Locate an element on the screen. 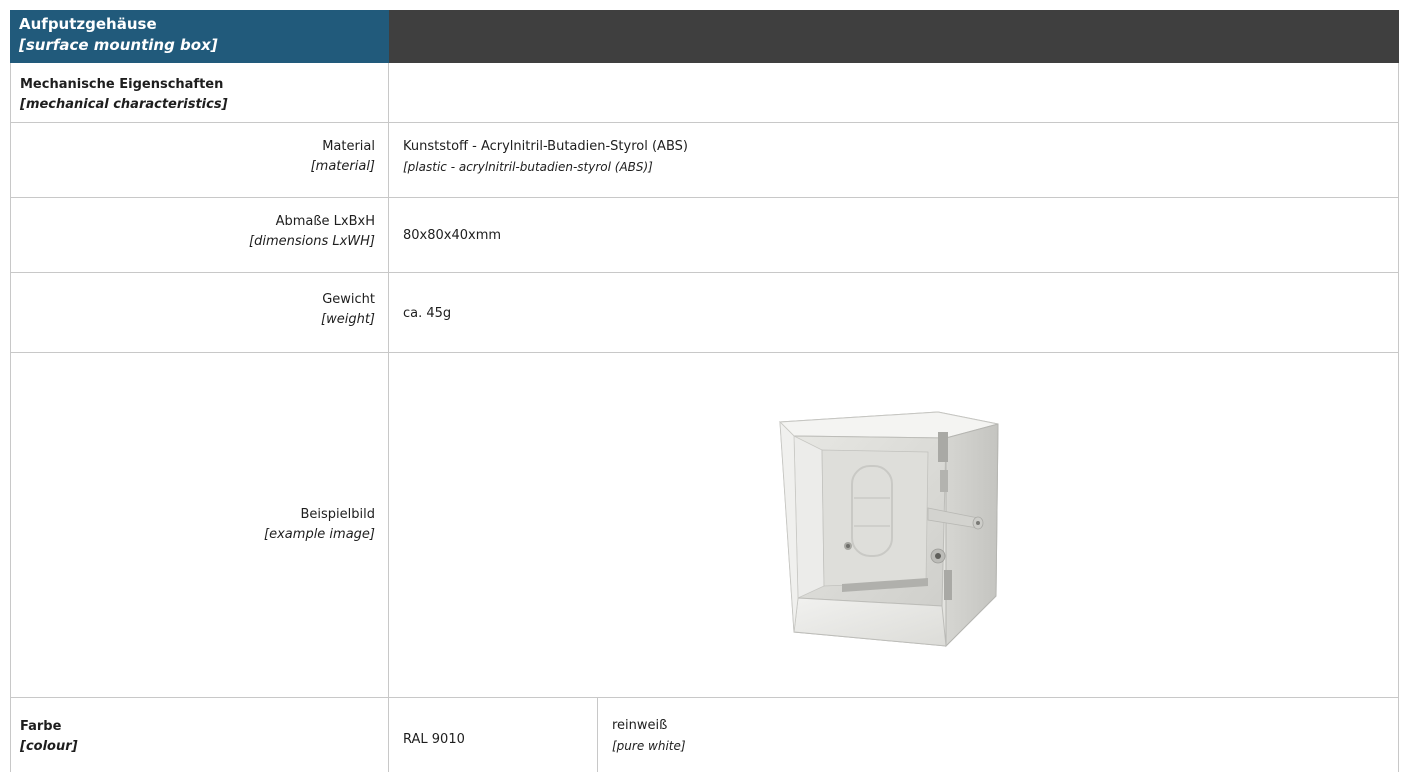  header-title-de: Aufputzgehäuse is located at coordinates (88, 24).